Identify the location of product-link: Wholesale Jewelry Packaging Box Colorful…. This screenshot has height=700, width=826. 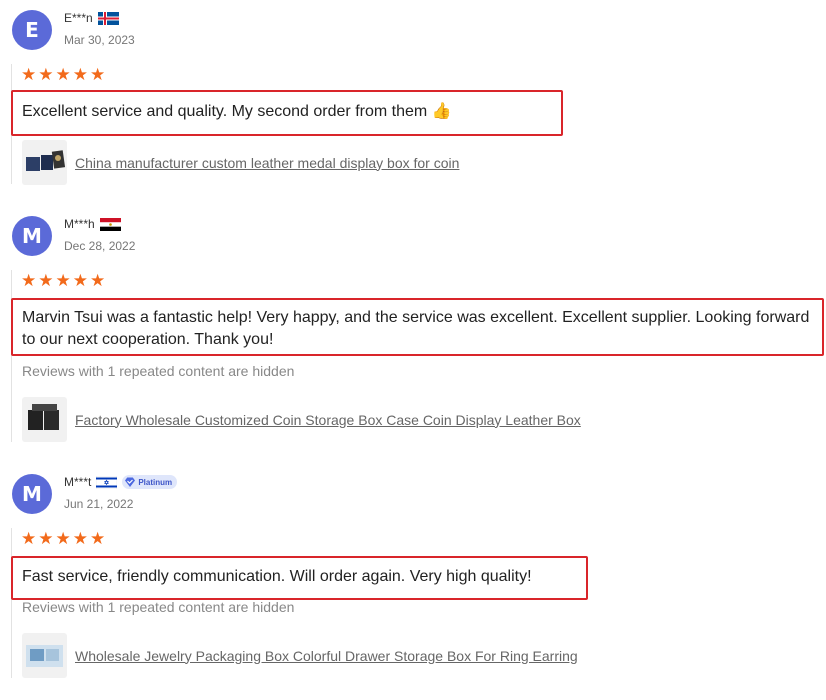
(326, 656).